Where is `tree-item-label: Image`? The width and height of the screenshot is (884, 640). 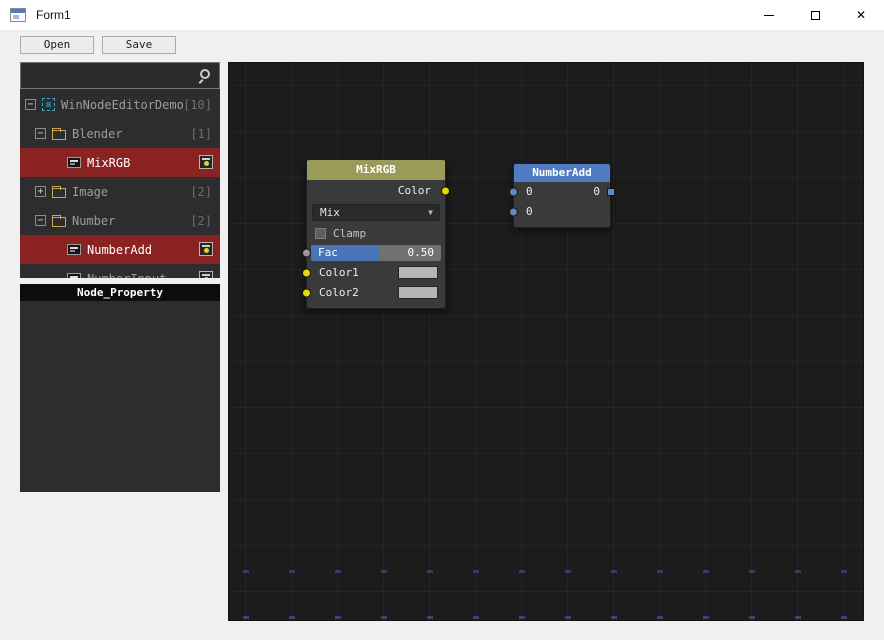
tree-item-label: Image is located at coordinates (90, 191).